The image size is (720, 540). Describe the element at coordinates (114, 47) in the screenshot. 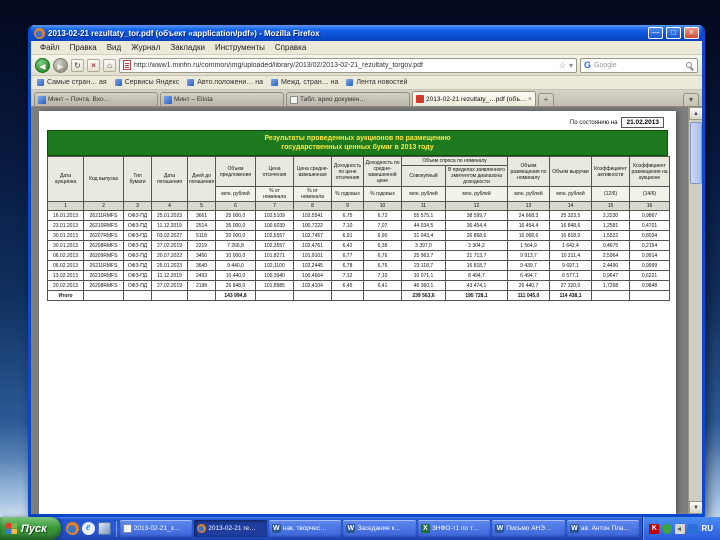

I see `menu-item: Вид` at that location.